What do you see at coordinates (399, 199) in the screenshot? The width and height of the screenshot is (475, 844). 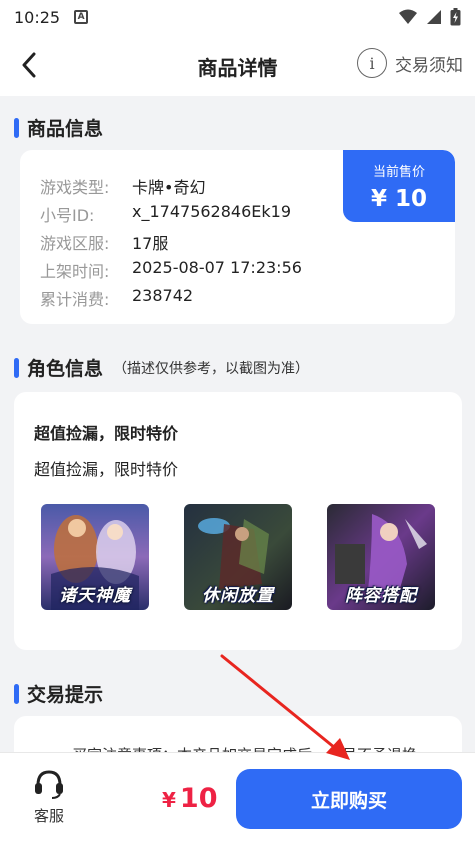 I see `price-badge-value: ¥ 10` at bounding box center [399, 199].